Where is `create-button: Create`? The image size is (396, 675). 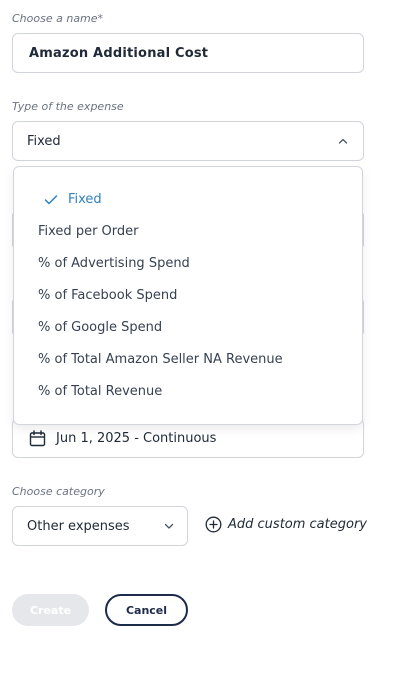
create-button: Create is located at coordinates (50, 610).